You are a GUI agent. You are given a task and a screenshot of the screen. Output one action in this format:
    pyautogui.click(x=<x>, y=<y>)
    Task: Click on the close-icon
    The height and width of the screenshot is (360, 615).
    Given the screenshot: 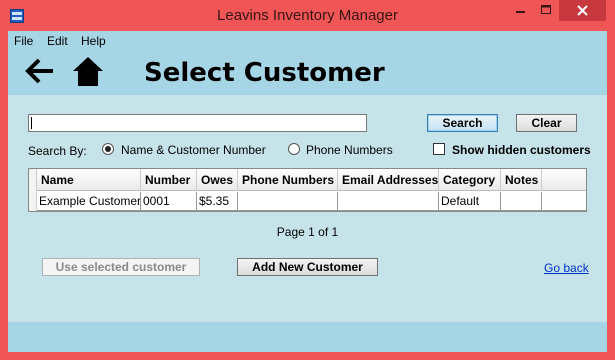 What is the action you would take?
    pyautogui.click(x=582, y=10)
    